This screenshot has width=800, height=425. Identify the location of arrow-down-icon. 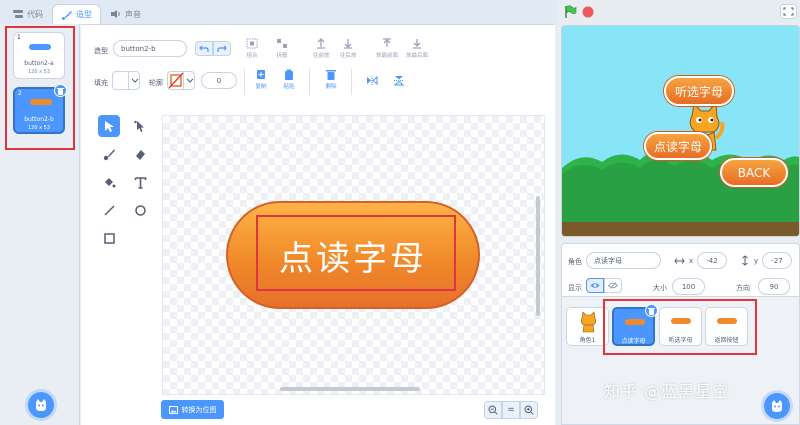
(348, 44).